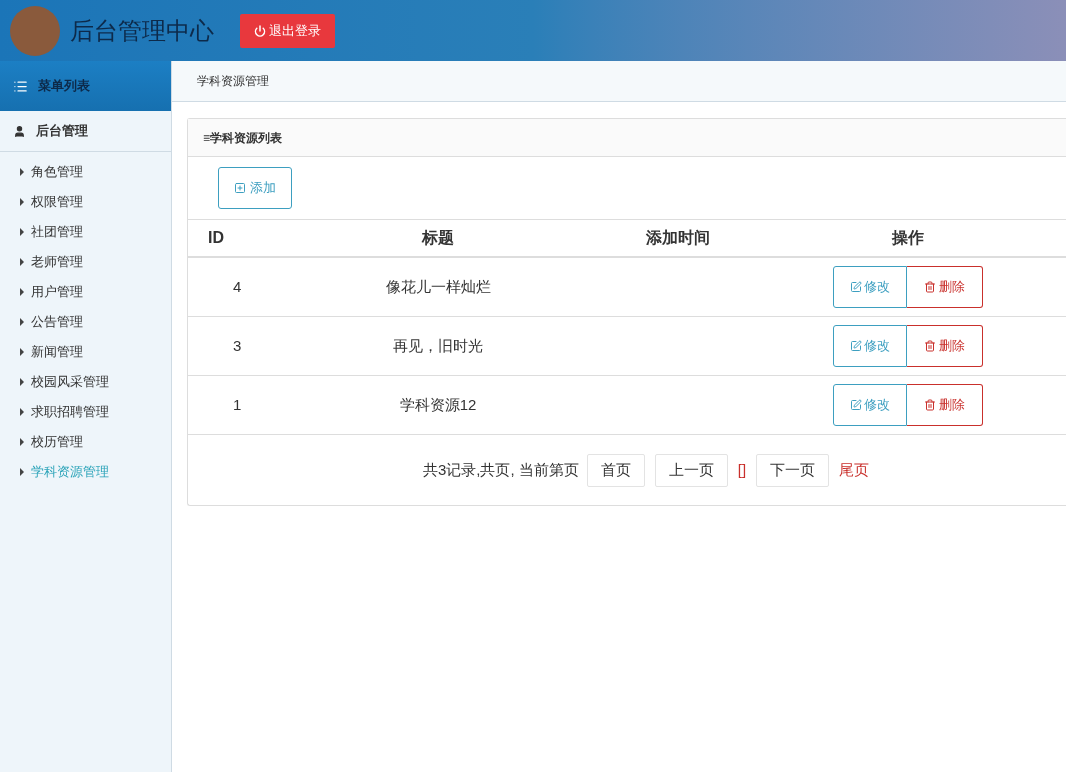 This screenshot has width=1066, height=772. I want to click on pager-button: 首页, so click(615, 470).